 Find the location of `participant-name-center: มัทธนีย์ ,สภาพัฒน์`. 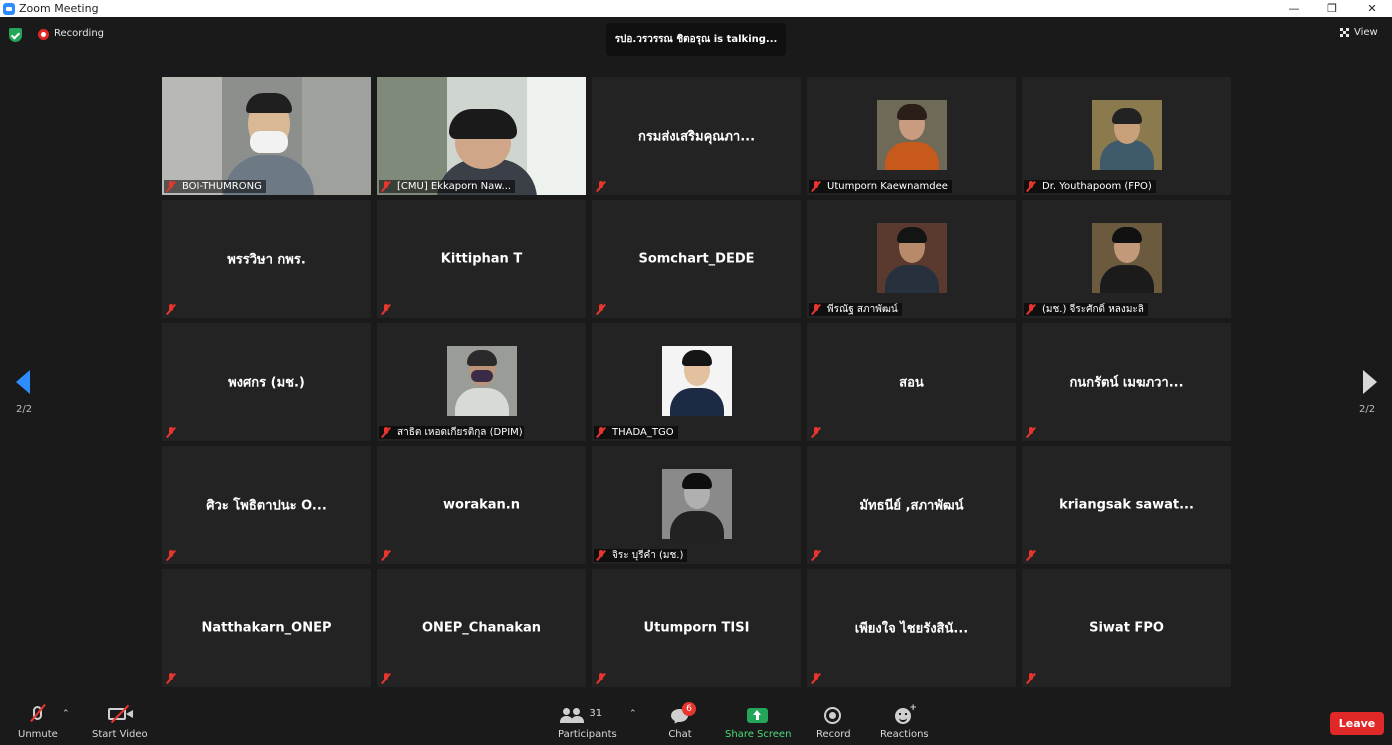

participant-name-center: มัทธนีย์ ,สภาพัฒน์ is located at coordinates (911, 506).